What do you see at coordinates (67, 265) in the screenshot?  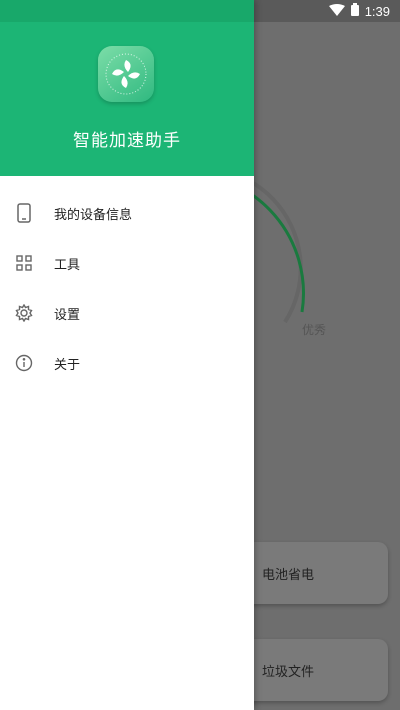 I see `menu-label-tools: 工具` at bounding box center [67, 265].